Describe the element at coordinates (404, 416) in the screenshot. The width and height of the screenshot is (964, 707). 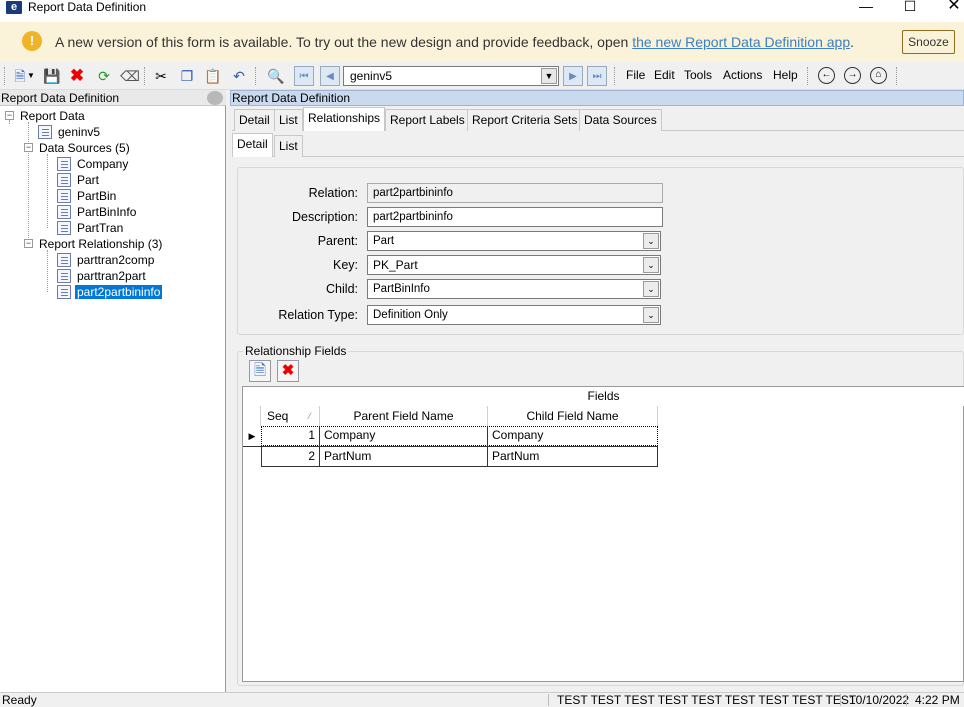
I see `column-header-parent: Parent Field Name` at that location.